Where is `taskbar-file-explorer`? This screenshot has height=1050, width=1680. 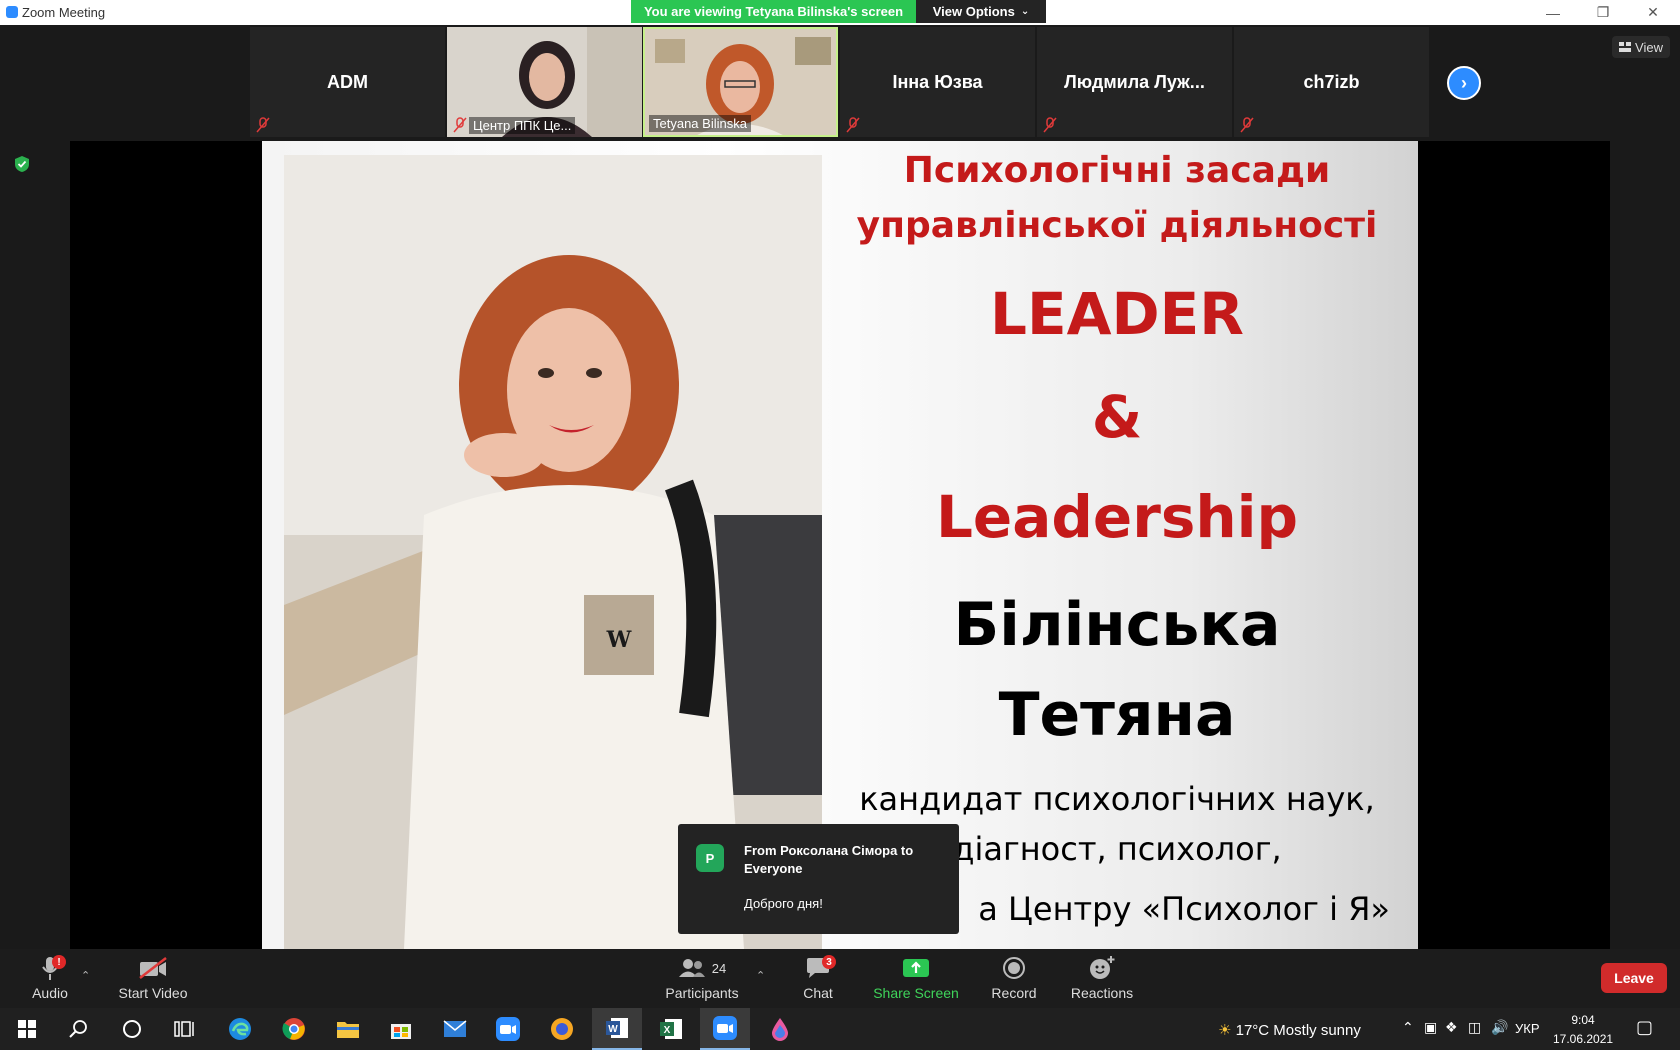 taskbar-file-explorer is located at coordinates (348, 1029).